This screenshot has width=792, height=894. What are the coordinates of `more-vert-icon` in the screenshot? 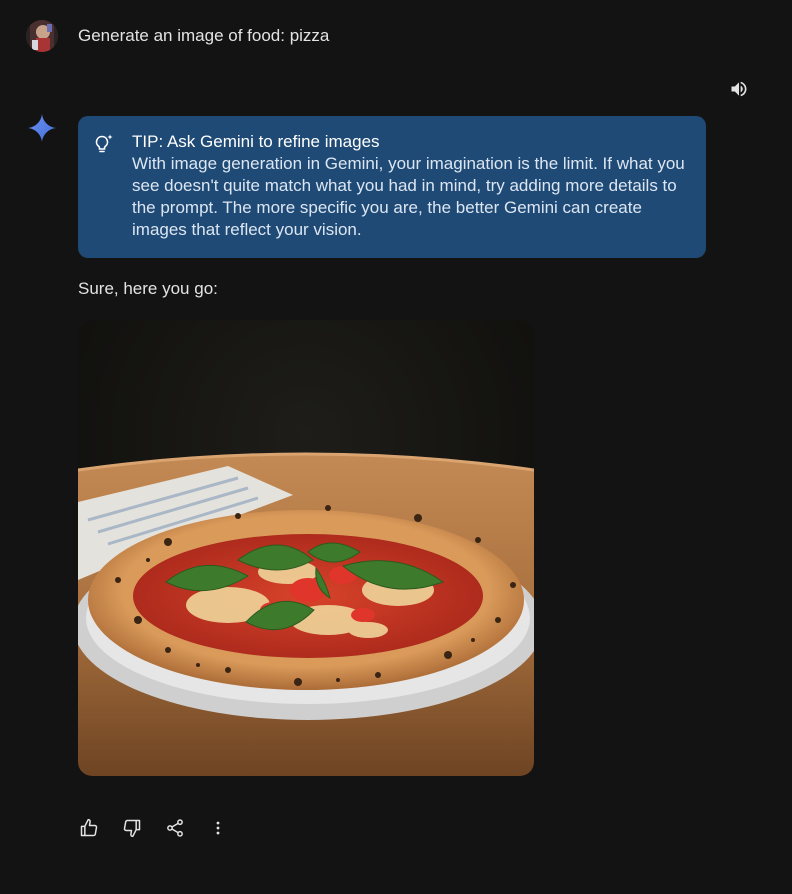 It's located at (218, 828).